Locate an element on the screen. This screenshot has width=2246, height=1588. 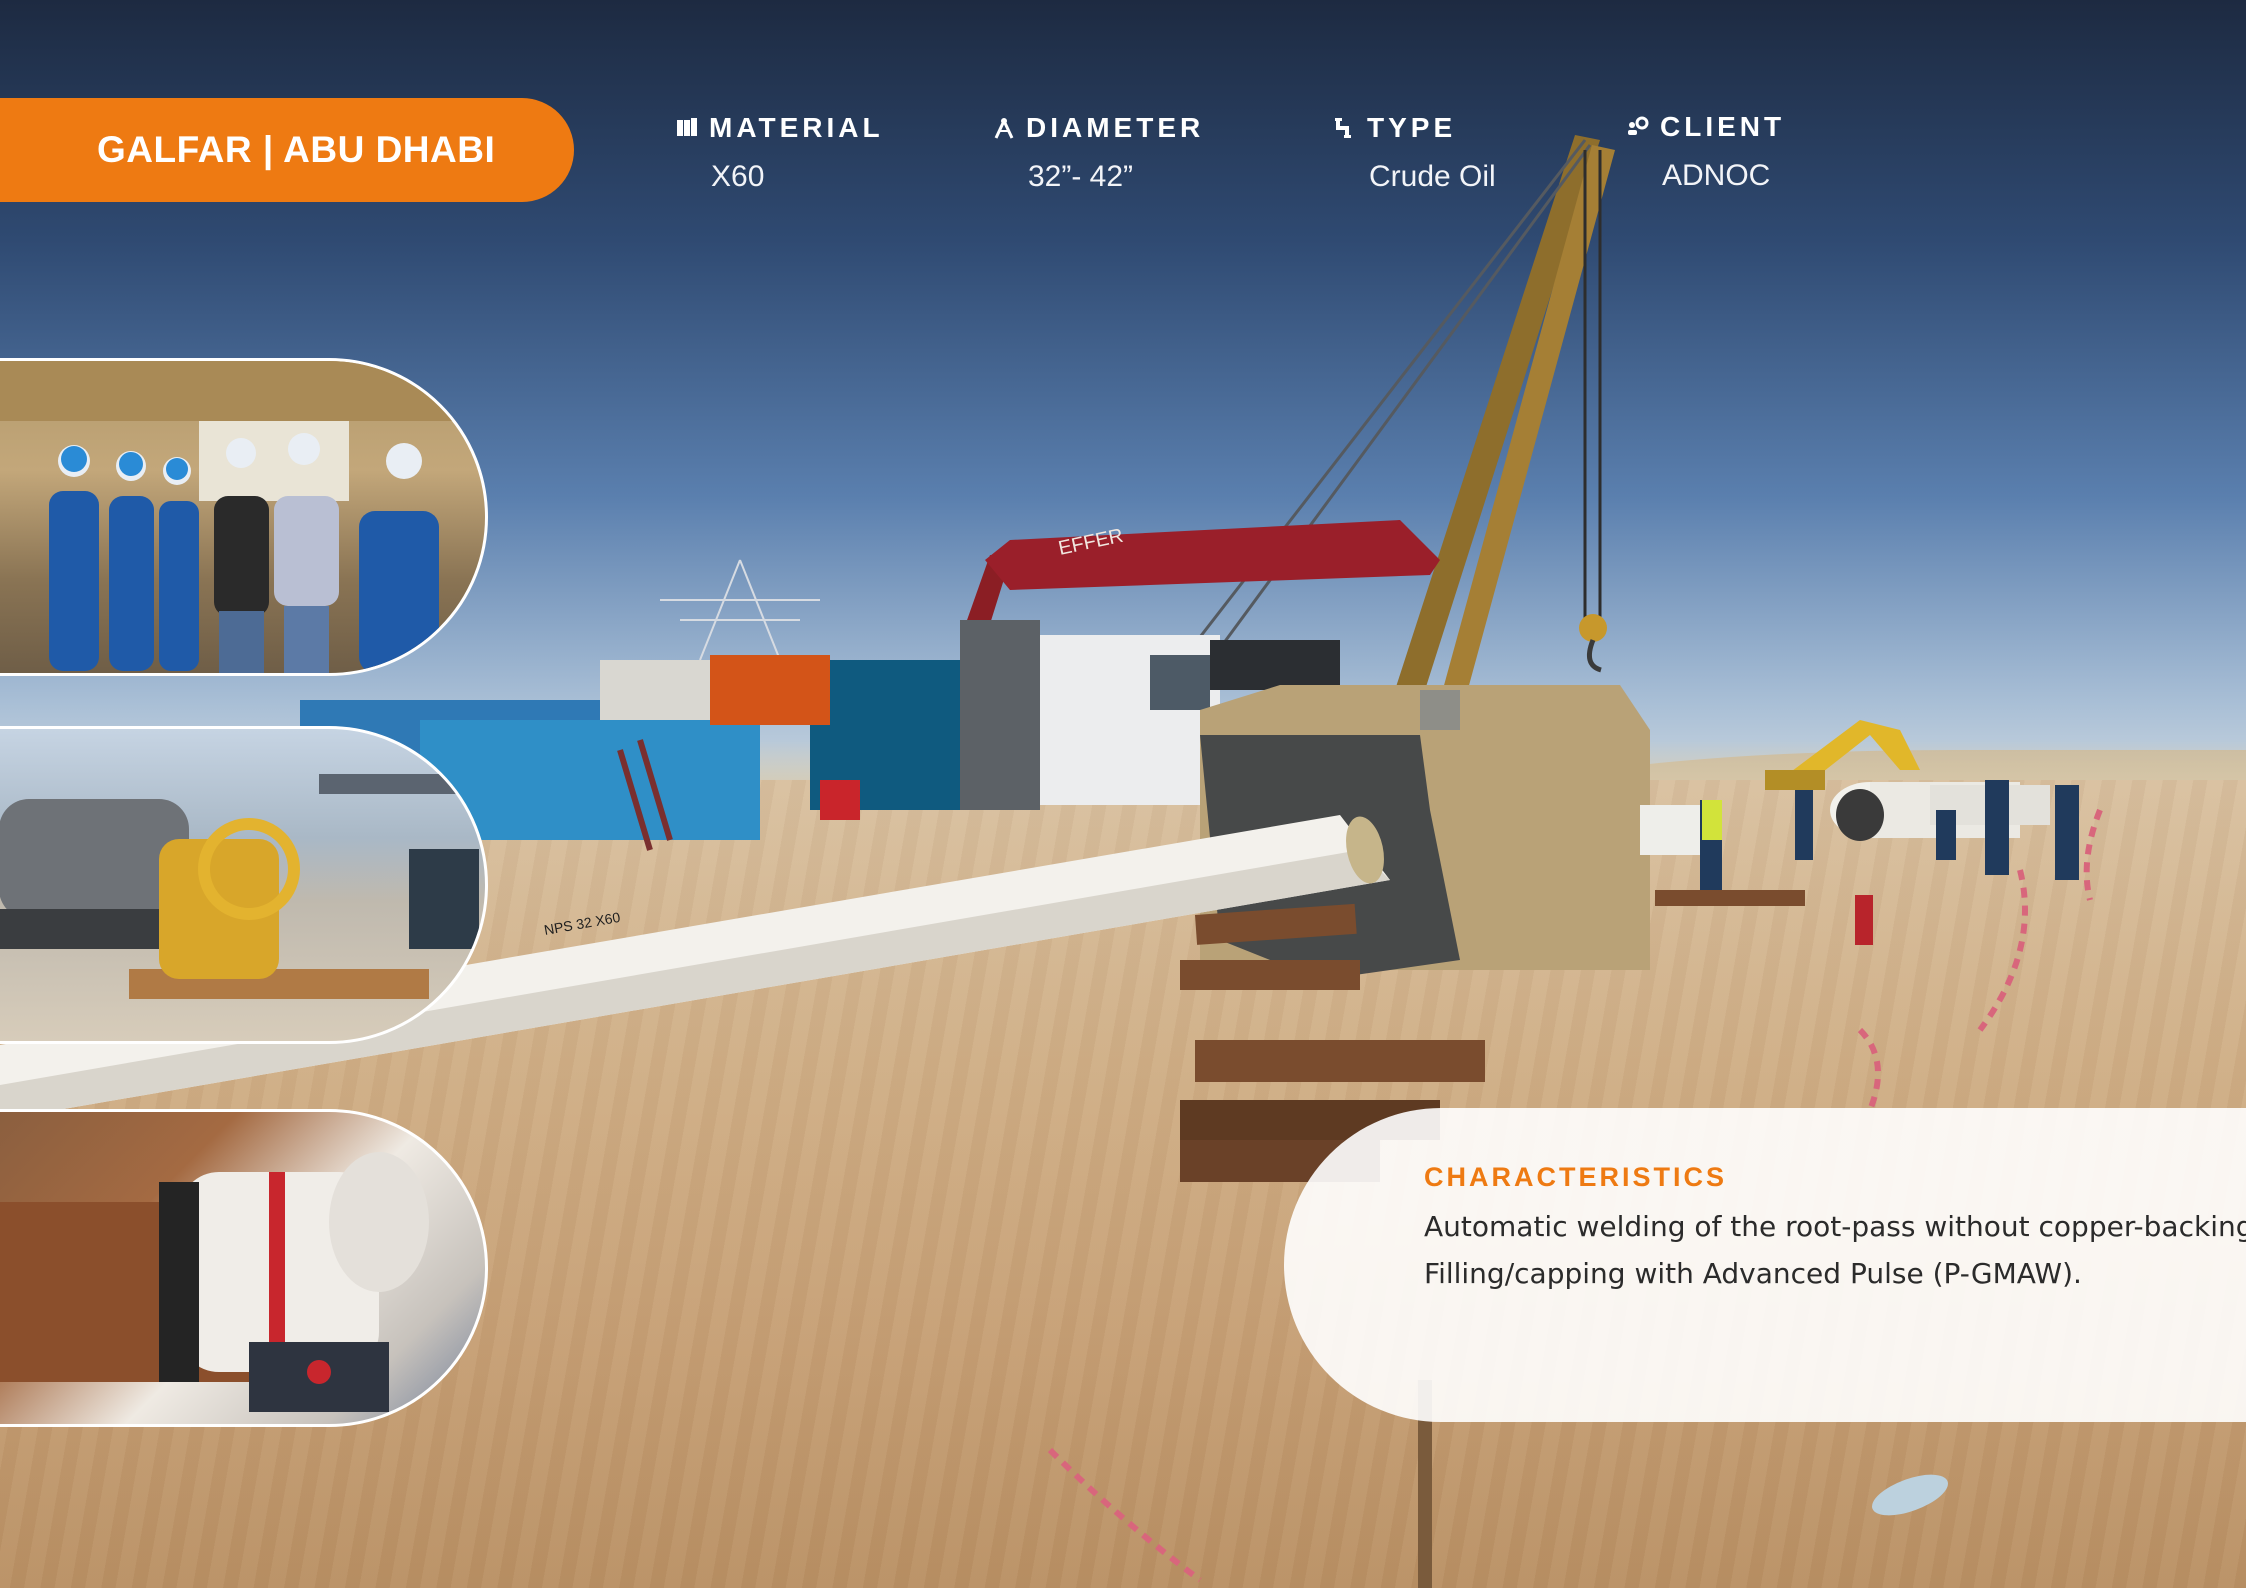
page-title: GALFAR | ABU DHABI is located at coordinates (296, 149).